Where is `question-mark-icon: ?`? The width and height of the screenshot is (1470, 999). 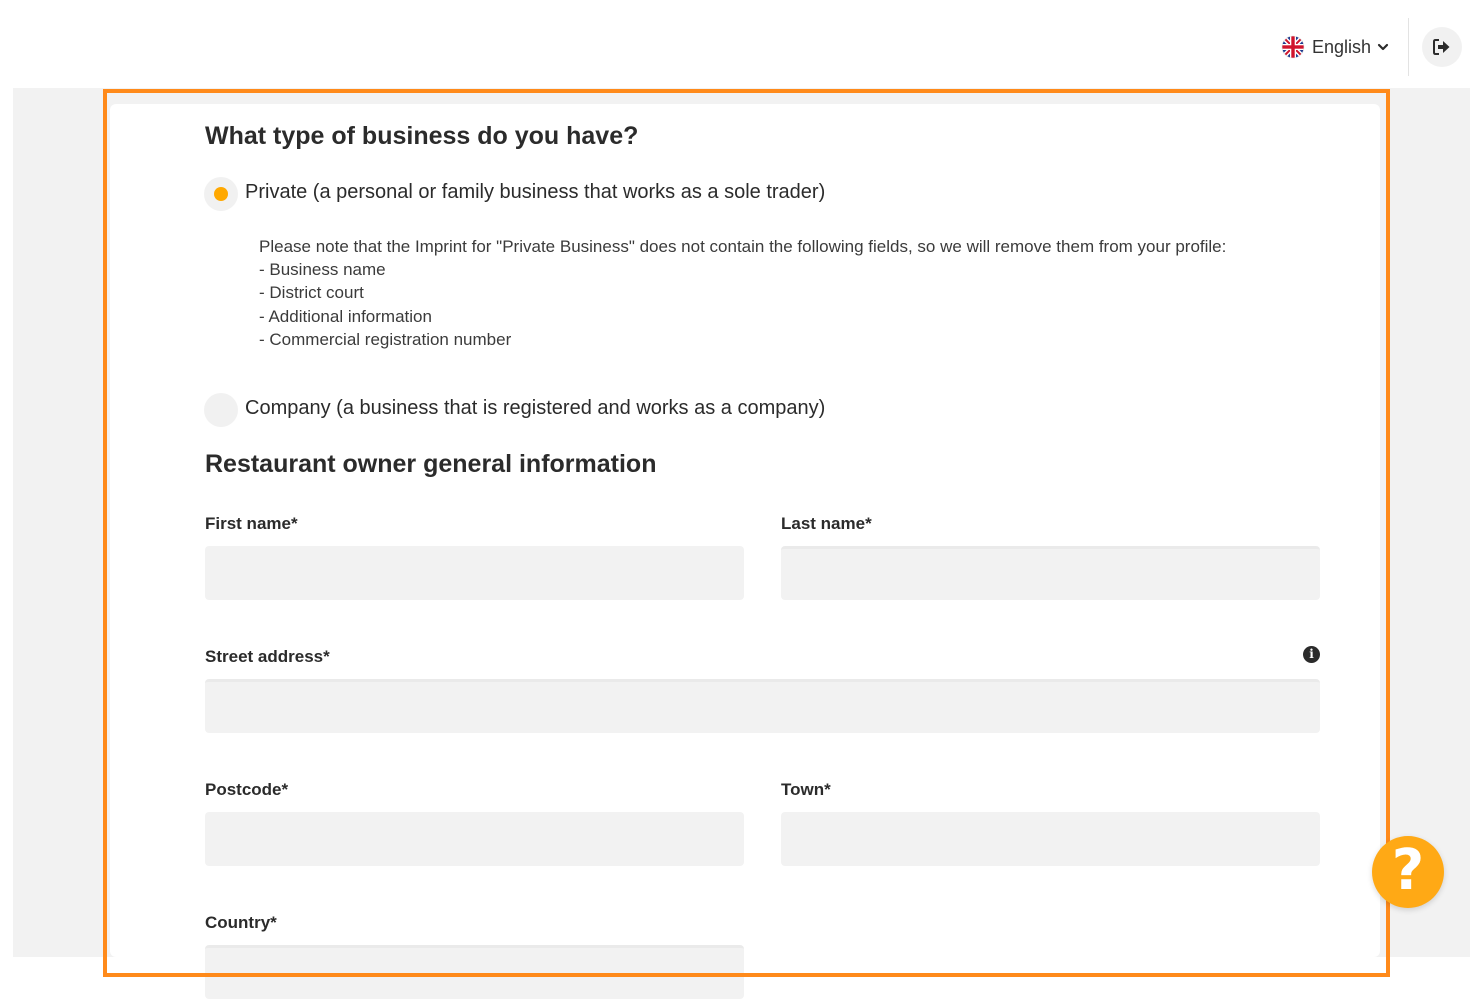
question-mark-icon: ? is located at coordinates (1408, 870).